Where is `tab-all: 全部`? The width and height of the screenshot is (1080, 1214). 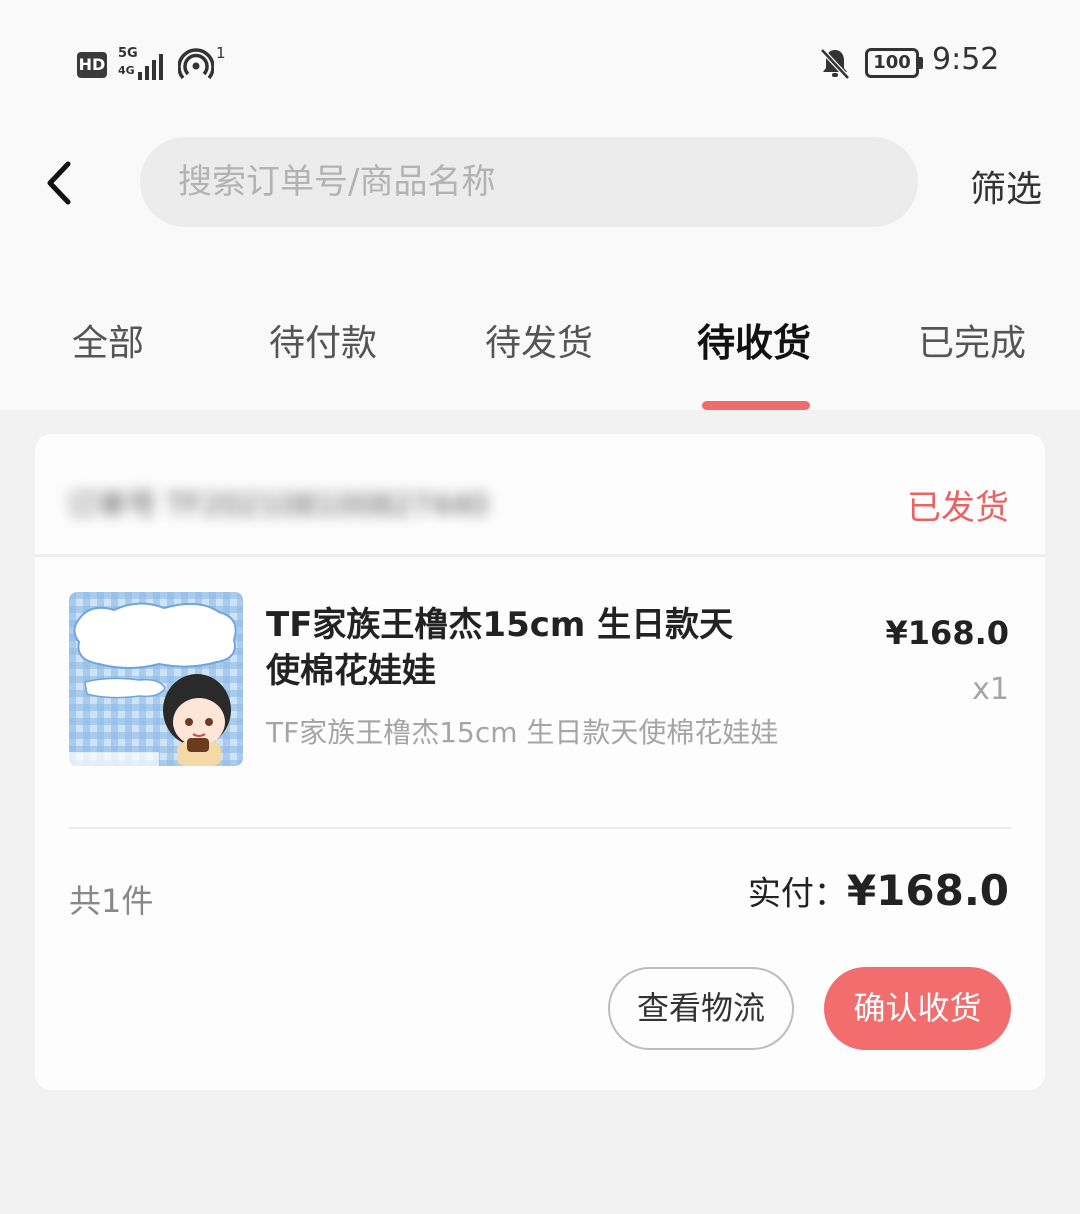 tab-all: 全部 is located at coordinates (108, 340).